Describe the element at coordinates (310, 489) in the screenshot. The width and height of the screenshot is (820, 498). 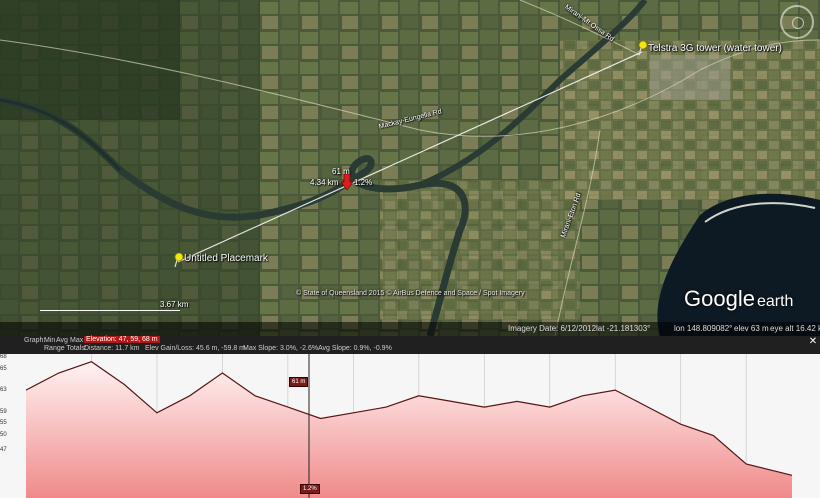
I see `cursor-slope-tag: 1.2%` at that location.